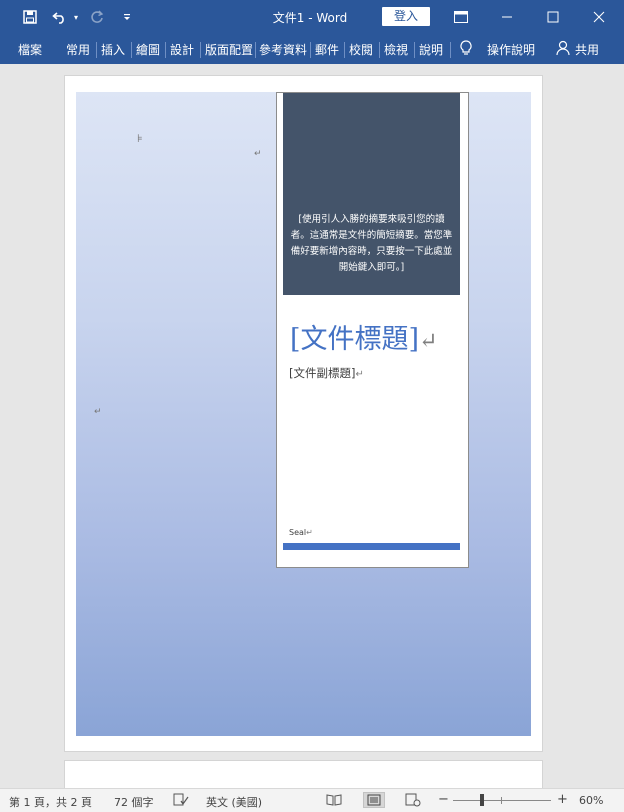  I want to click on print-layout-icon, so click(374, 800).